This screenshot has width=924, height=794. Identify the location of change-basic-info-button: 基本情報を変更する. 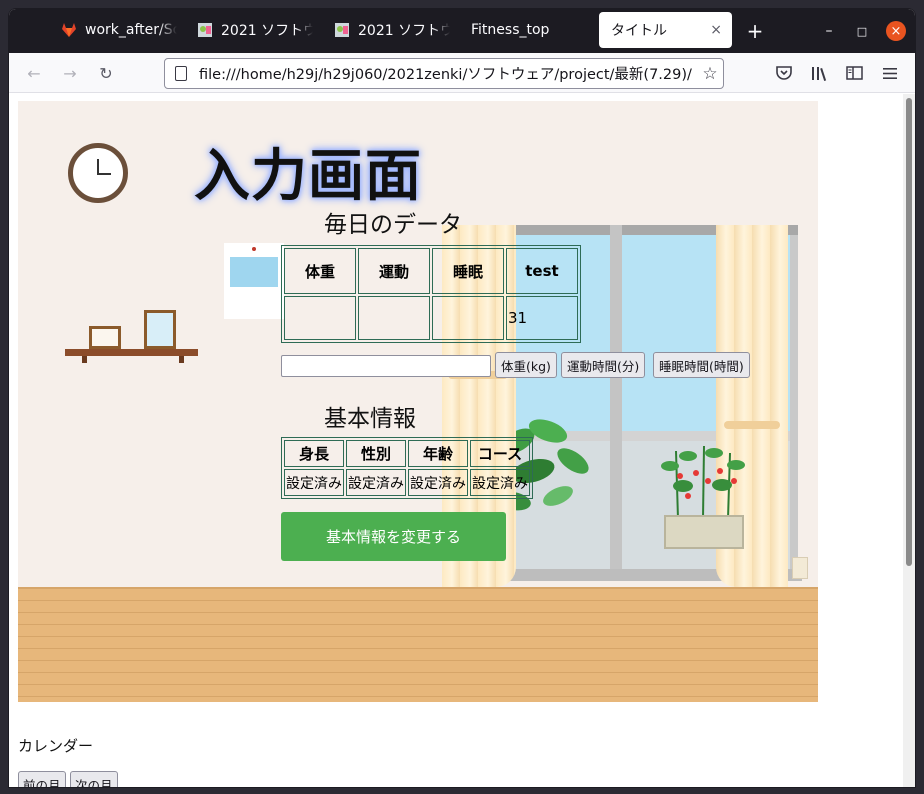
(393, 536).